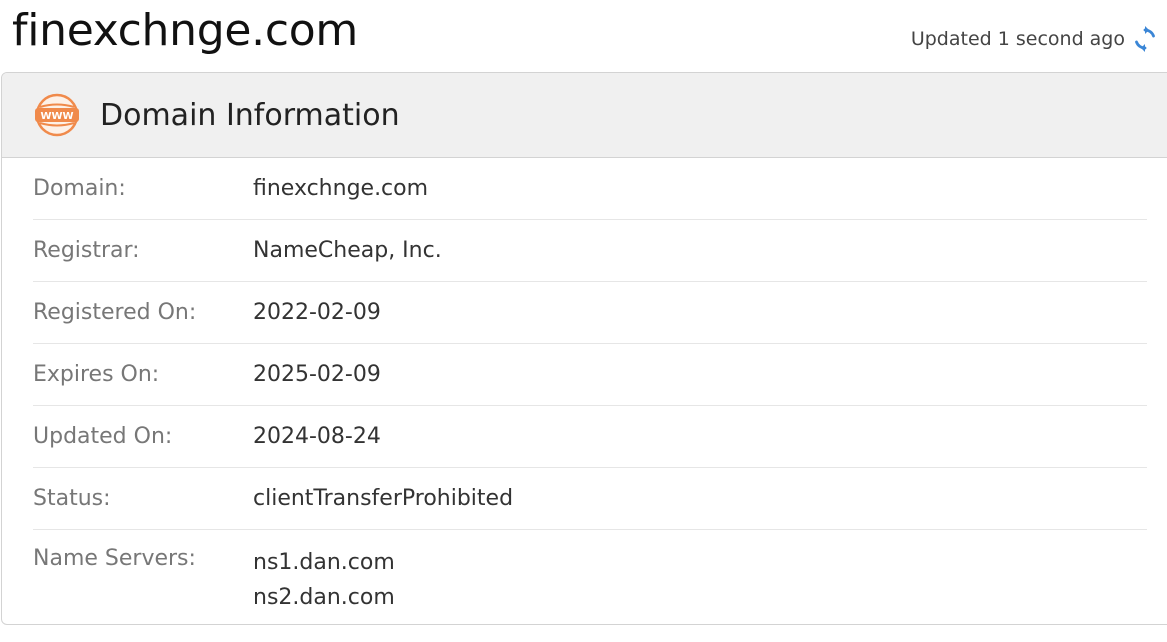 This screenshot has height=642, width=1167. I want to click on row-label: Registrar:, so click(86, 250).